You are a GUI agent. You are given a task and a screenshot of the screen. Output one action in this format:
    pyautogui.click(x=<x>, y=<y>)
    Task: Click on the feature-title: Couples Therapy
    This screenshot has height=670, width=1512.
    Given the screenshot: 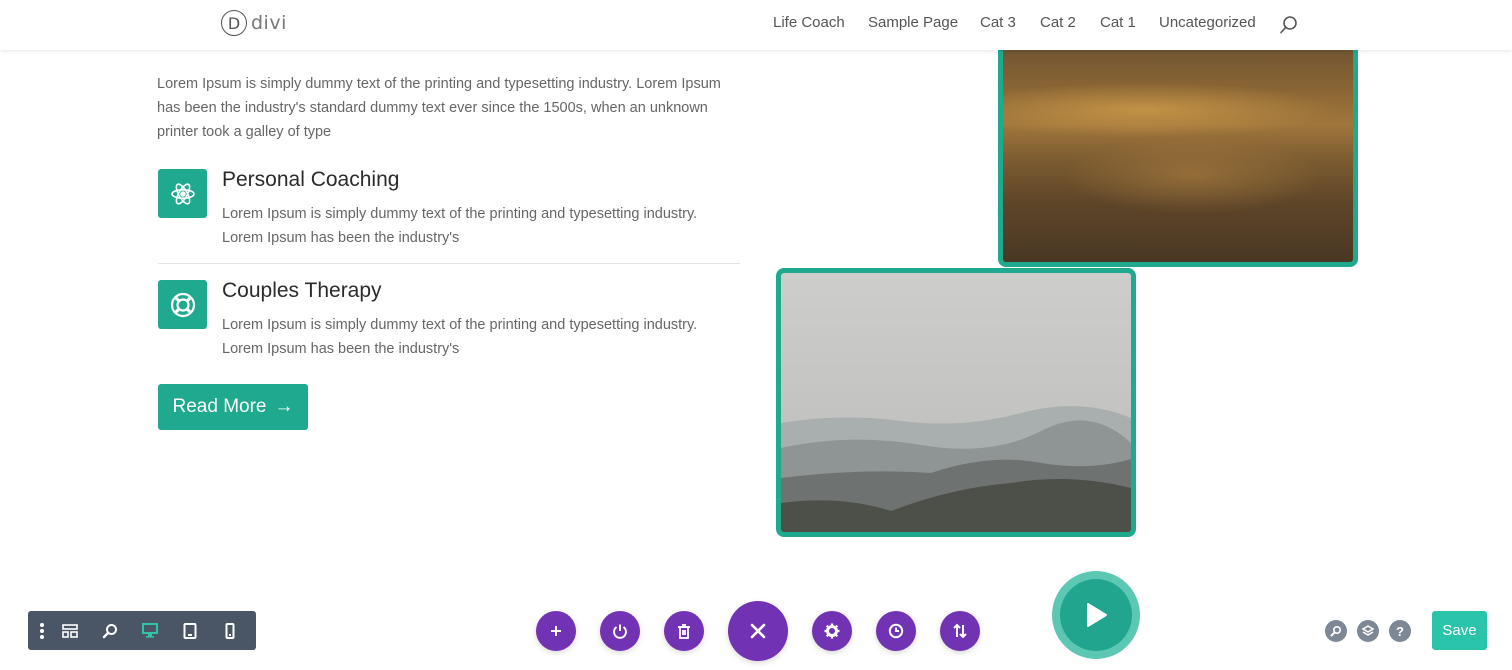 What is the action you would take?
    pyautogui.click(x=302, y=290)
    